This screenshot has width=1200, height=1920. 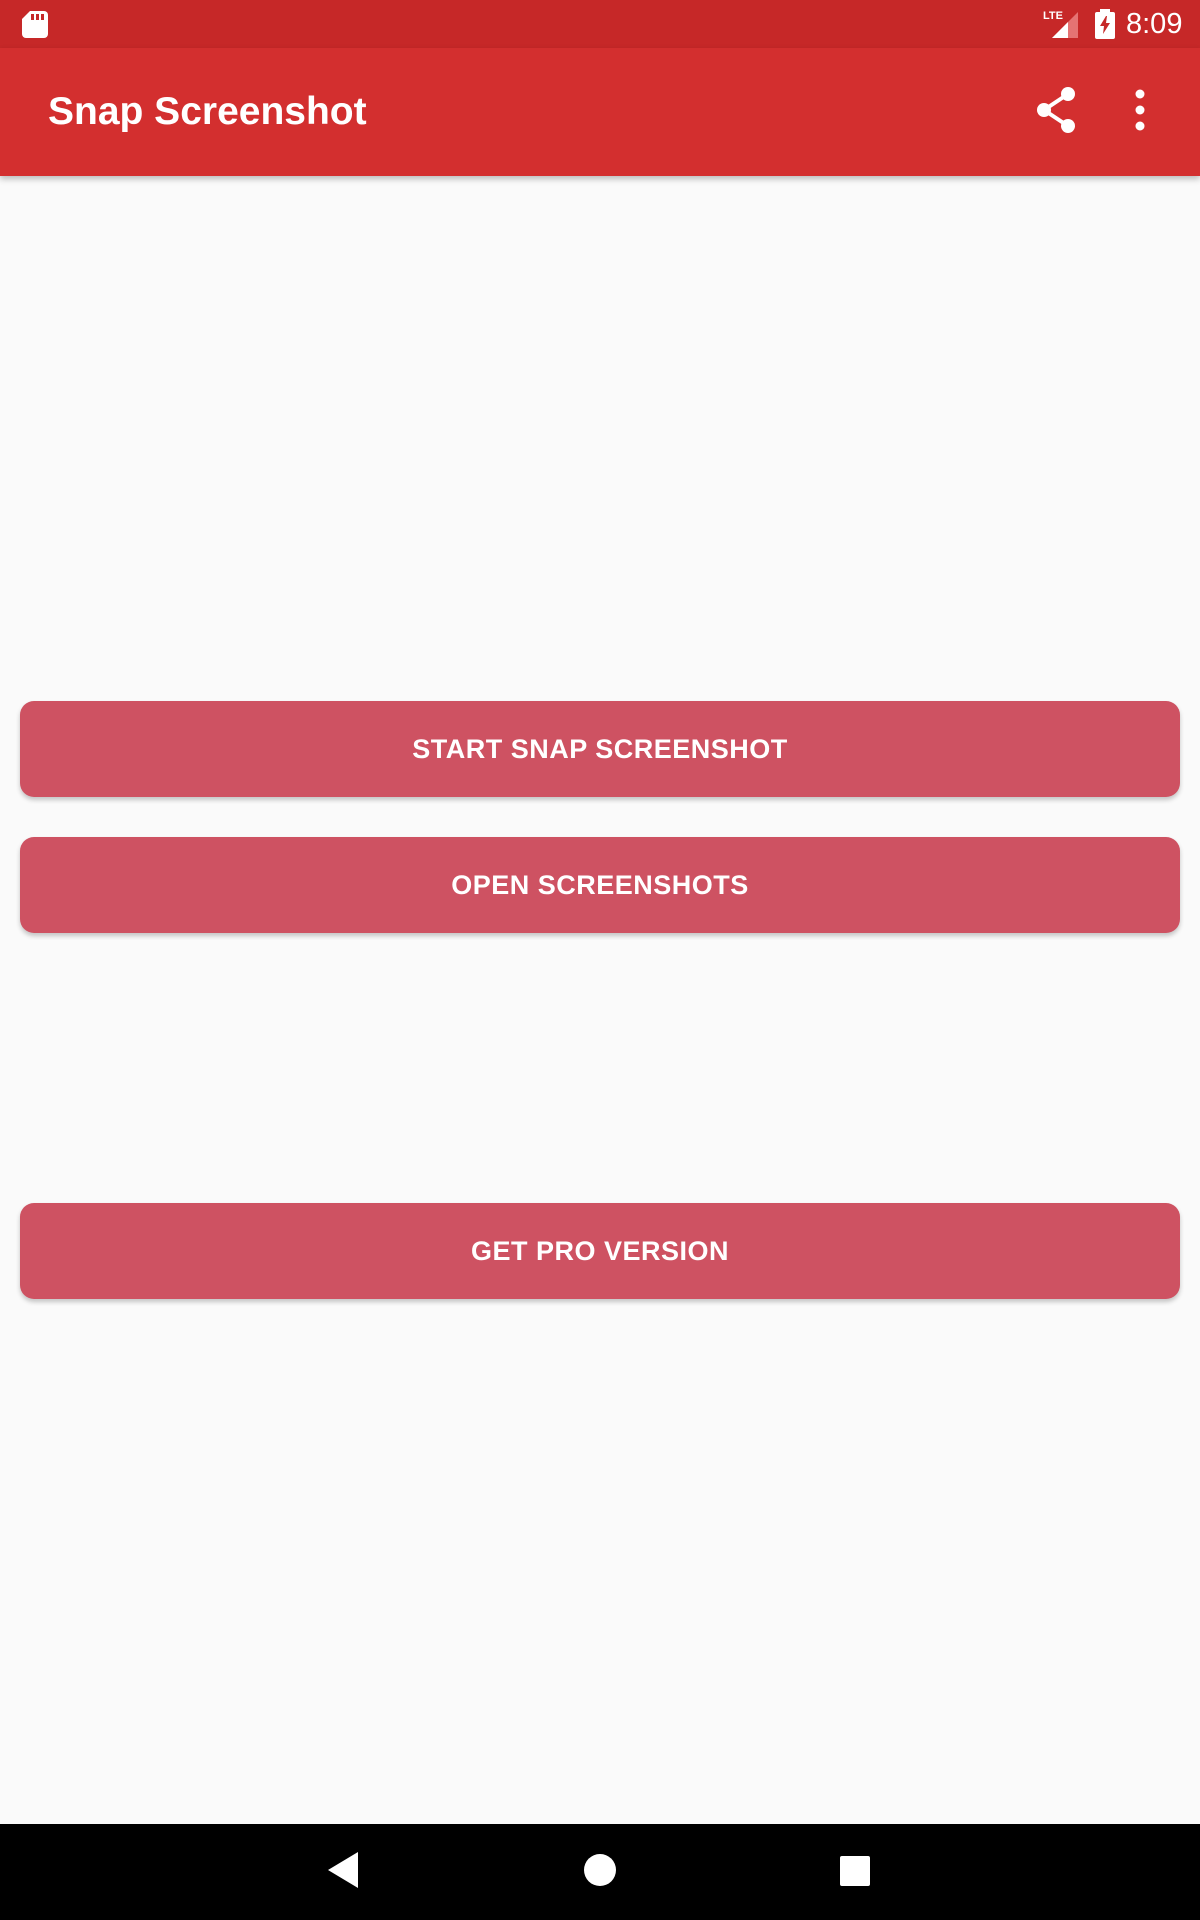 I want to click on open-screenshots-button: OPEN SCREENSHOTS, so click(x=600, y=885).